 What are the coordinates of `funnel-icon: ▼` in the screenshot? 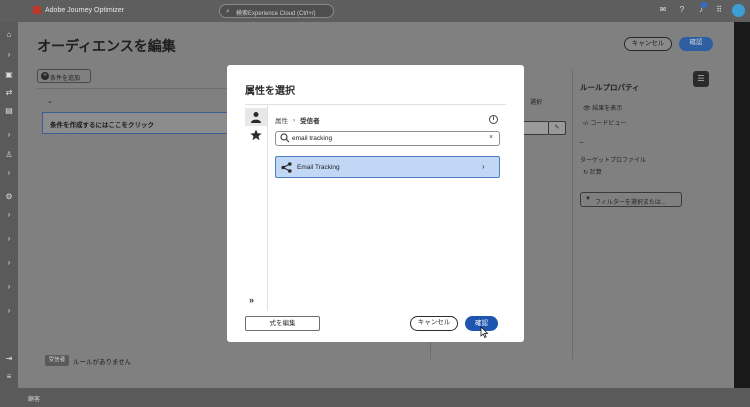 It's located at (588, 199).